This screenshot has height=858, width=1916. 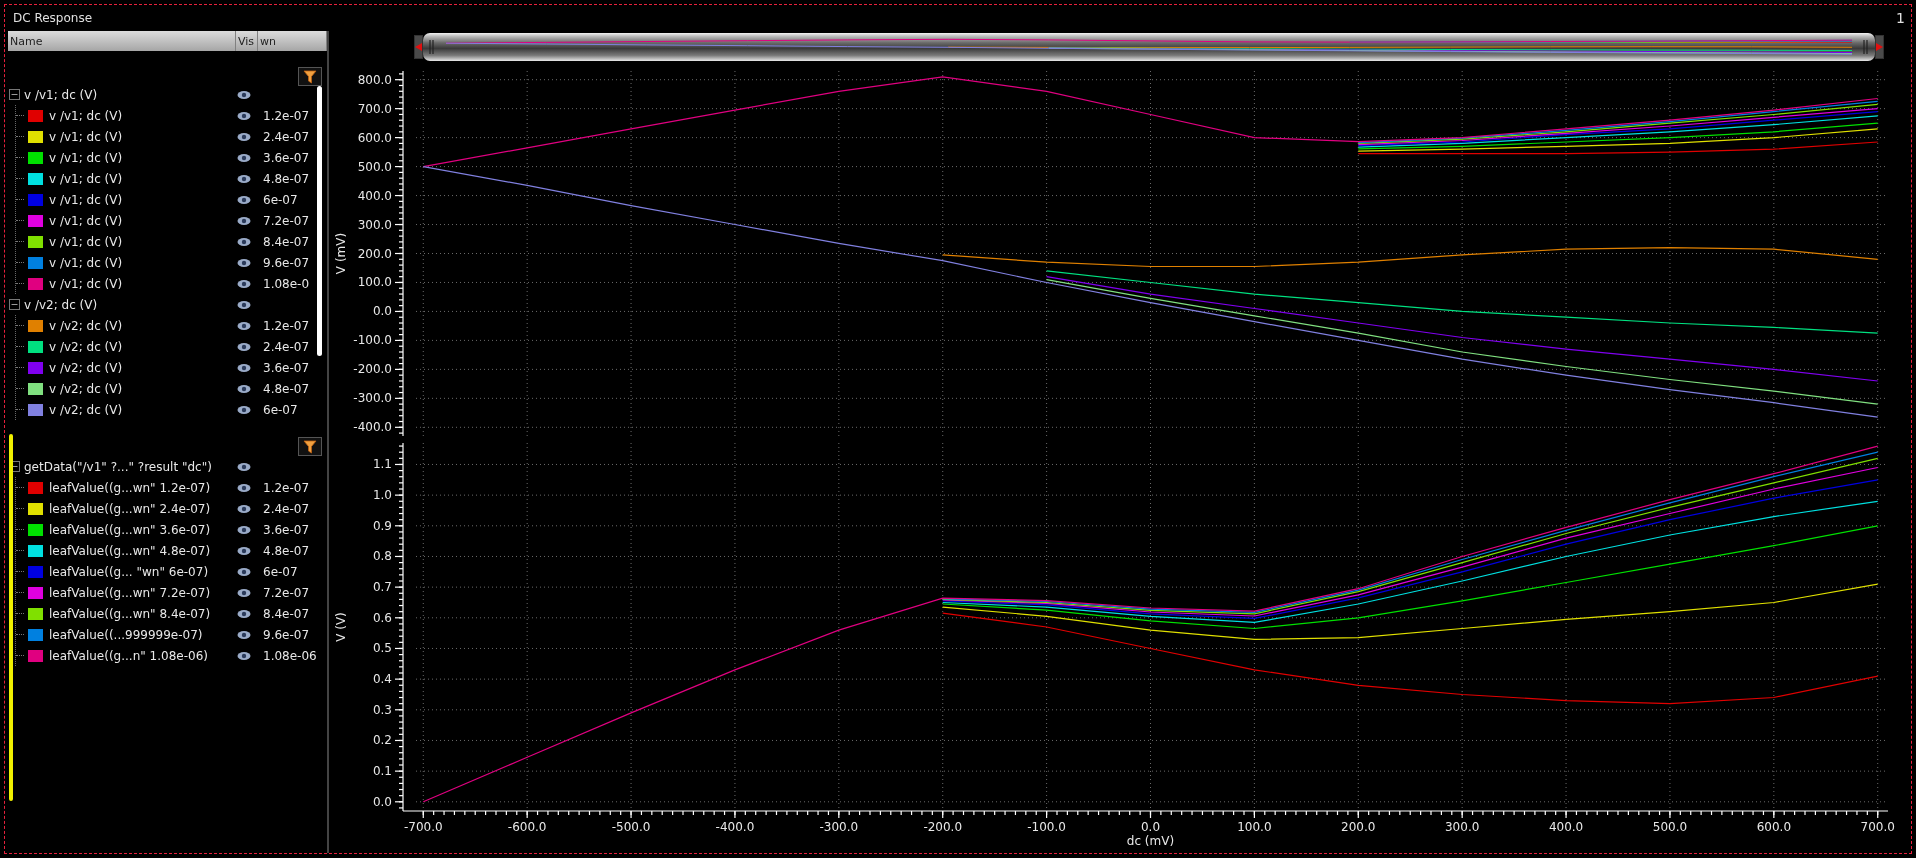 What do you see at coordinates (130, 529) in the screenshot?
I see `signal-label: leafValue((g...wn" 3.6e-07)` at bounding box center [130, 529].